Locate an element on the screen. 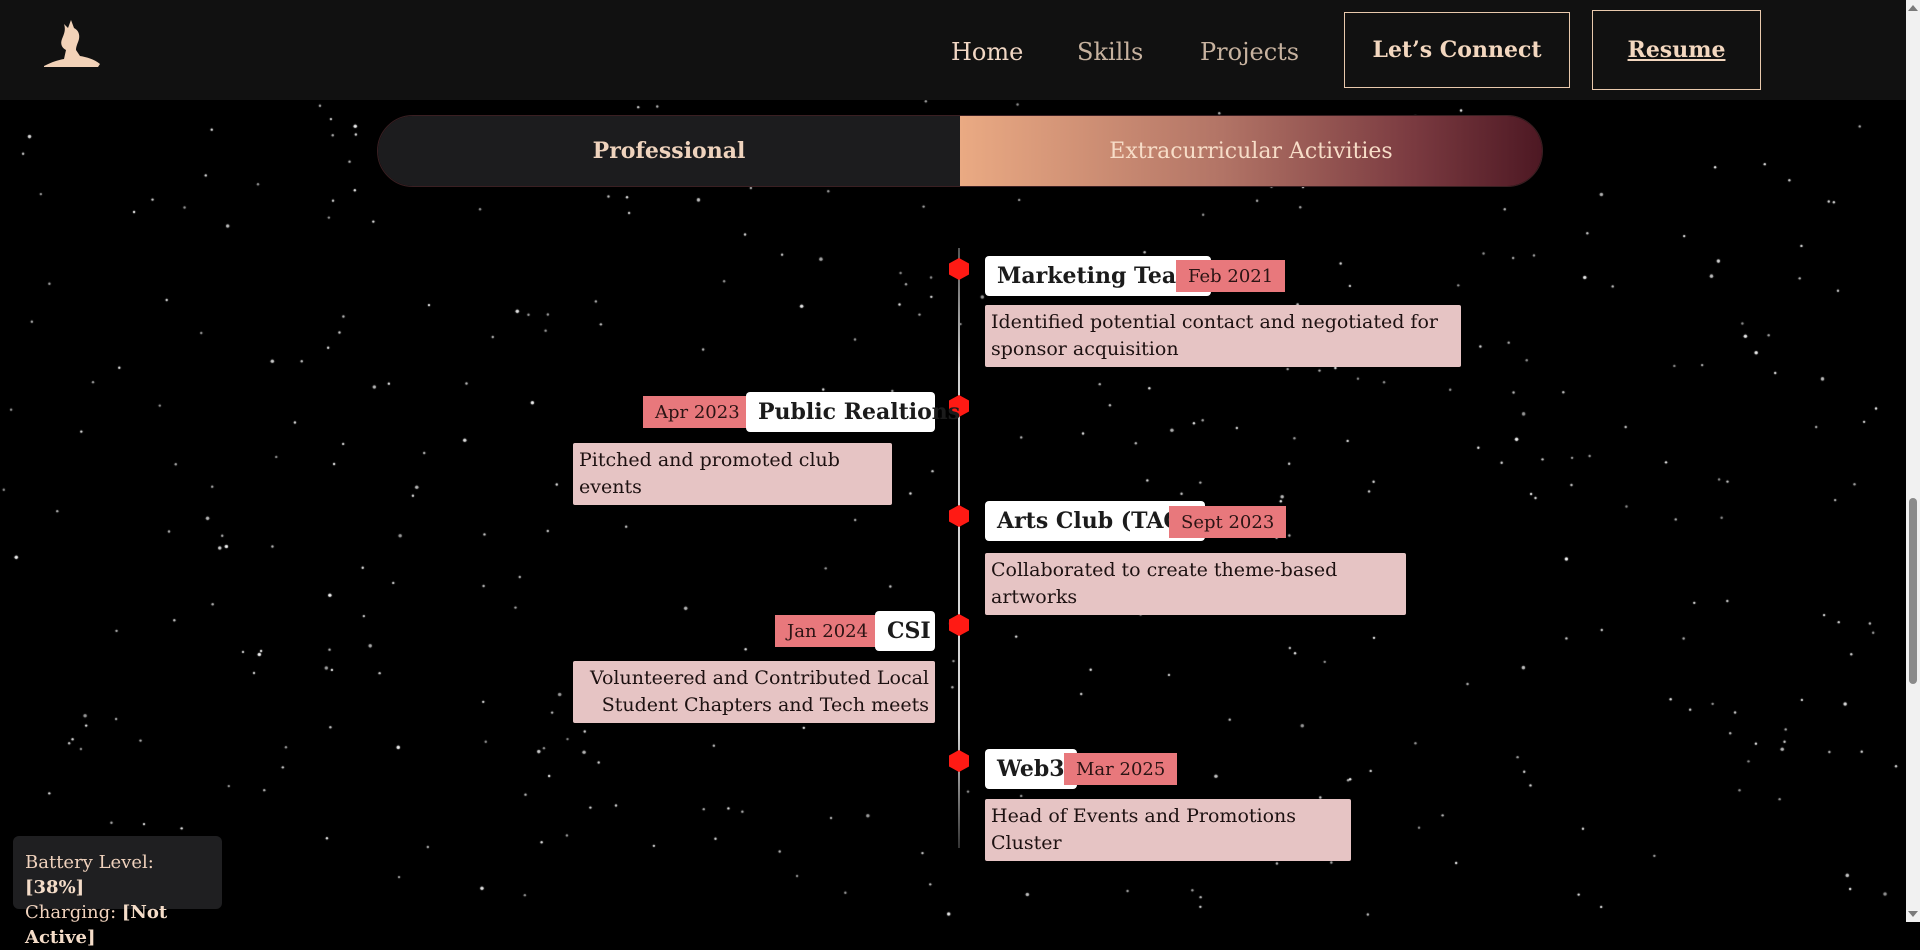  page-scrollbar is located at coordinates (1913, 461).